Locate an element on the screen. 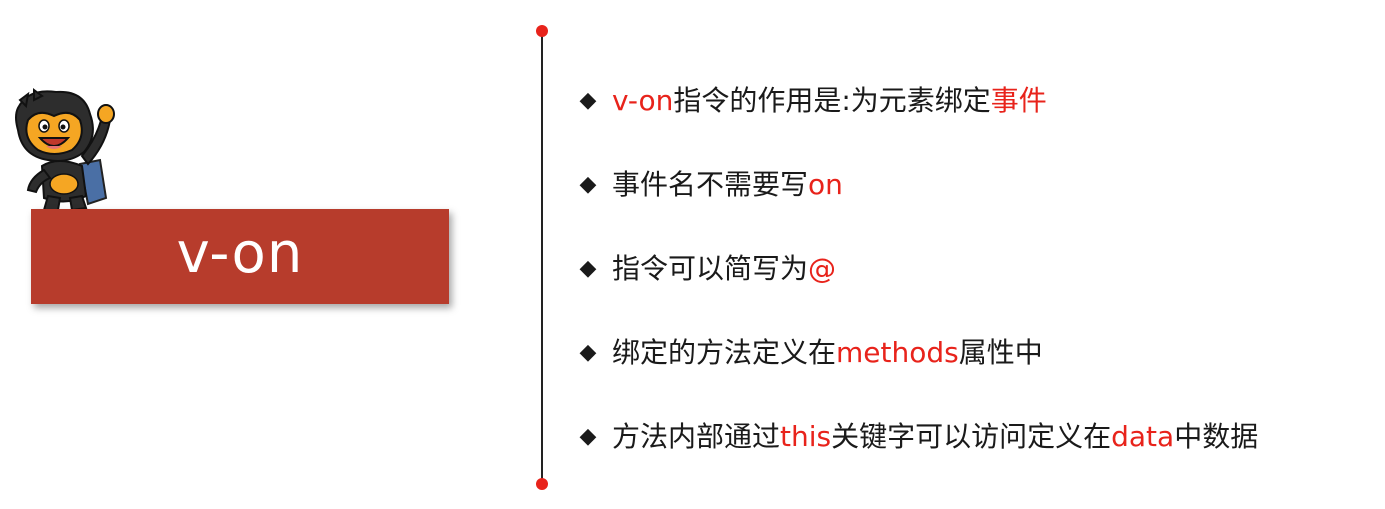  bullet-text: 中数据 is located at coordinates (1216, 436).